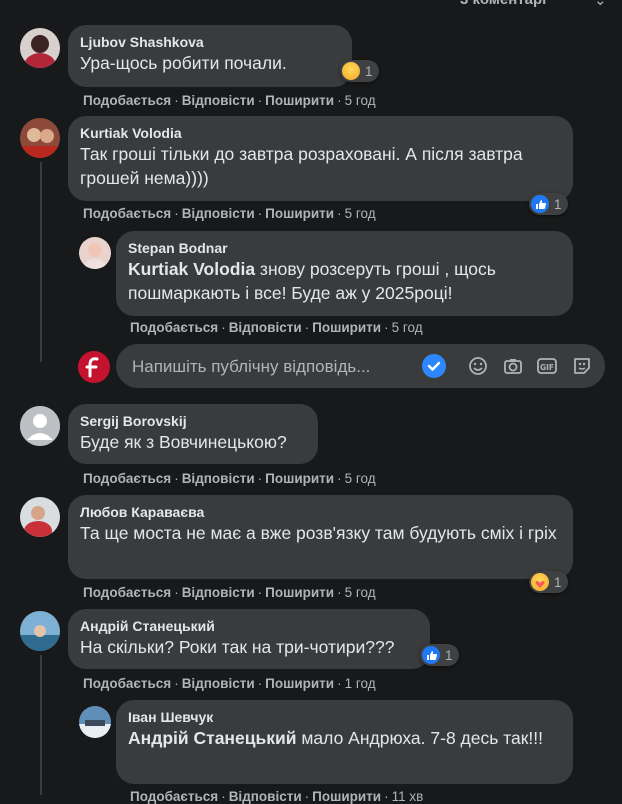  Describe the element at coordinates (210, 42) in the screenshot. I see `comment-author: Ljubov Shashkova` at that location.